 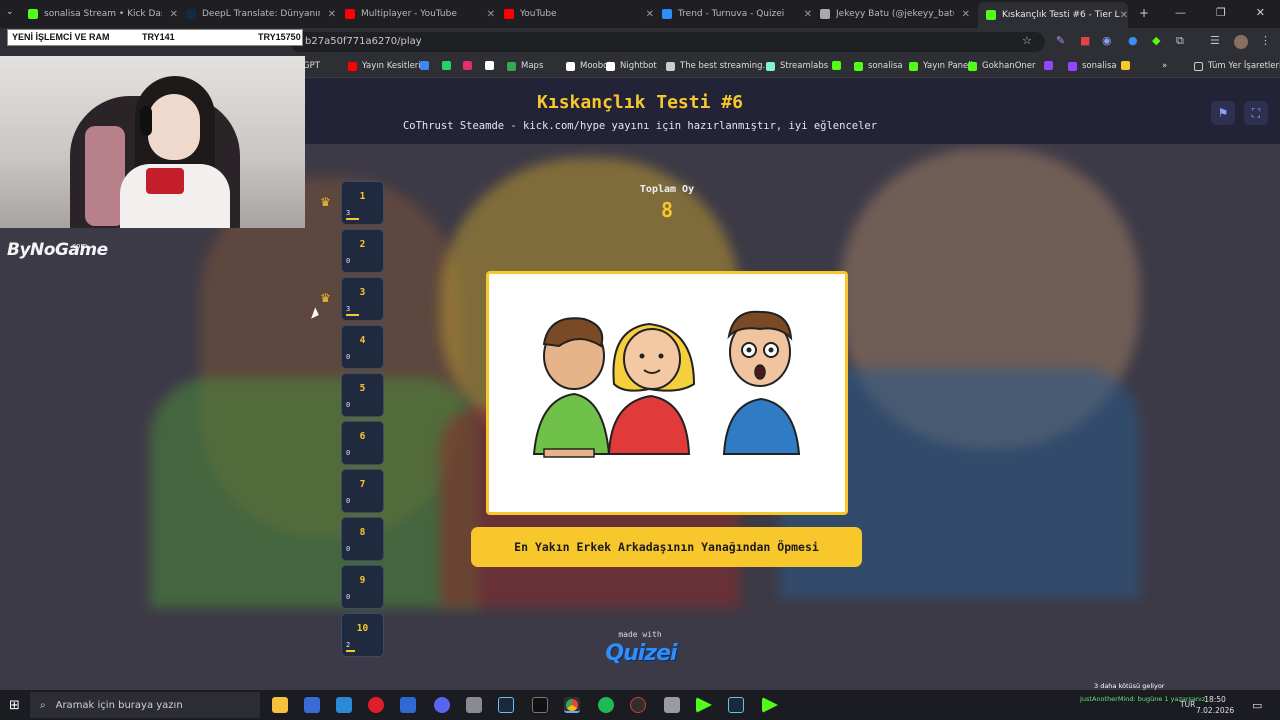 I want to click on file-explorer-icon, so click(x=280, y=705).